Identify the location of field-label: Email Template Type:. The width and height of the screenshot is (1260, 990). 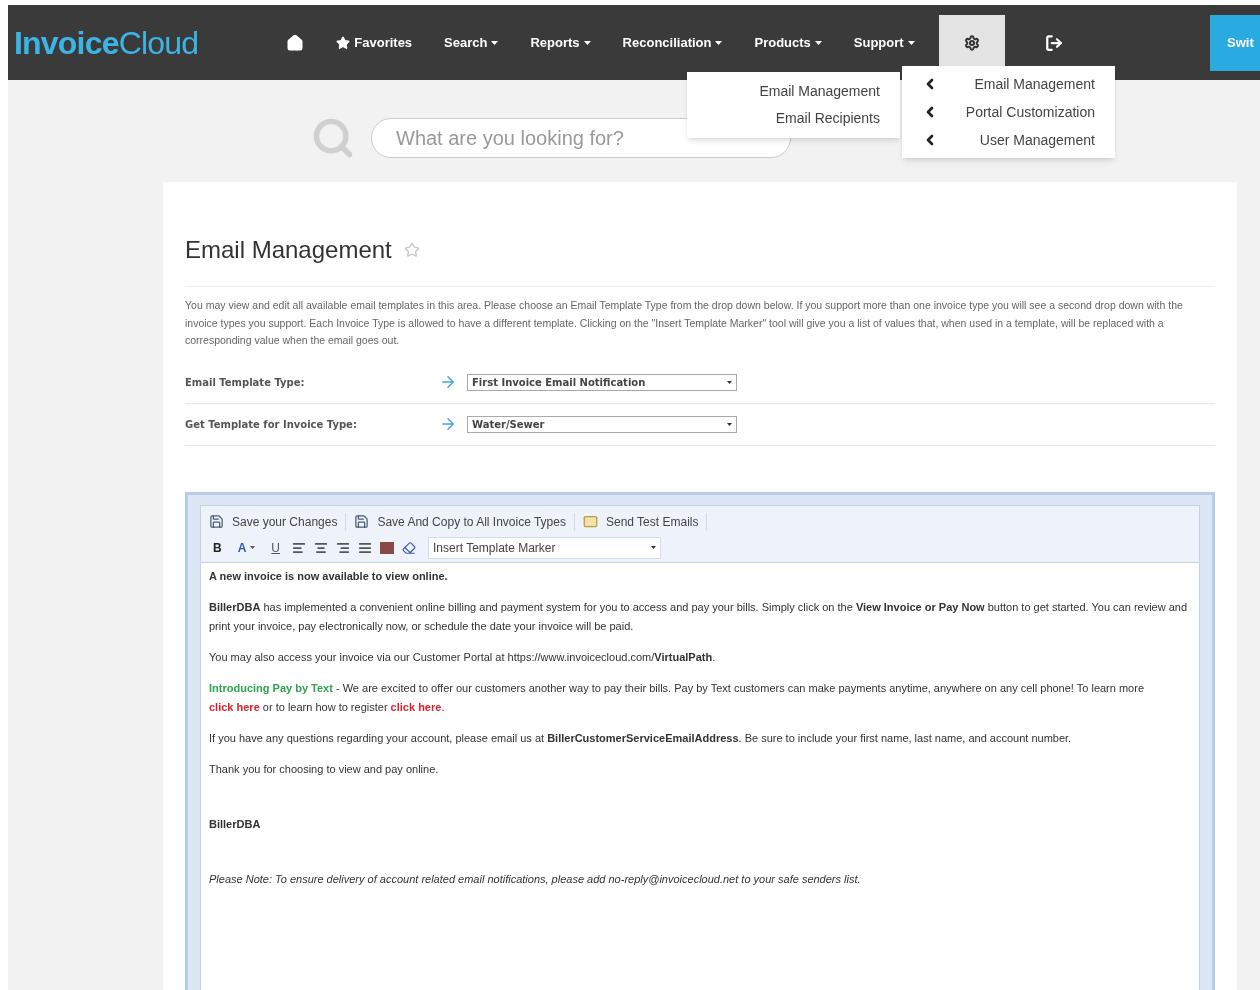
(245, 382).